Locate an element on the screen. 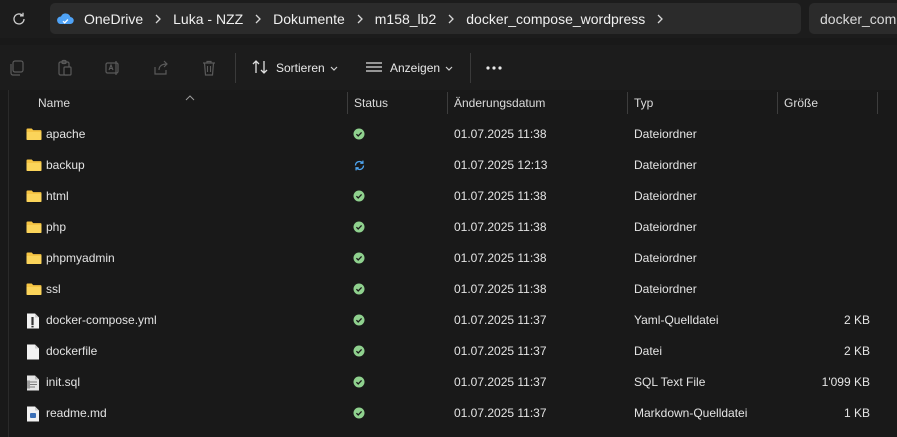  breadcrumb-label: m158_lb2 is located at coordinates (405, 18).